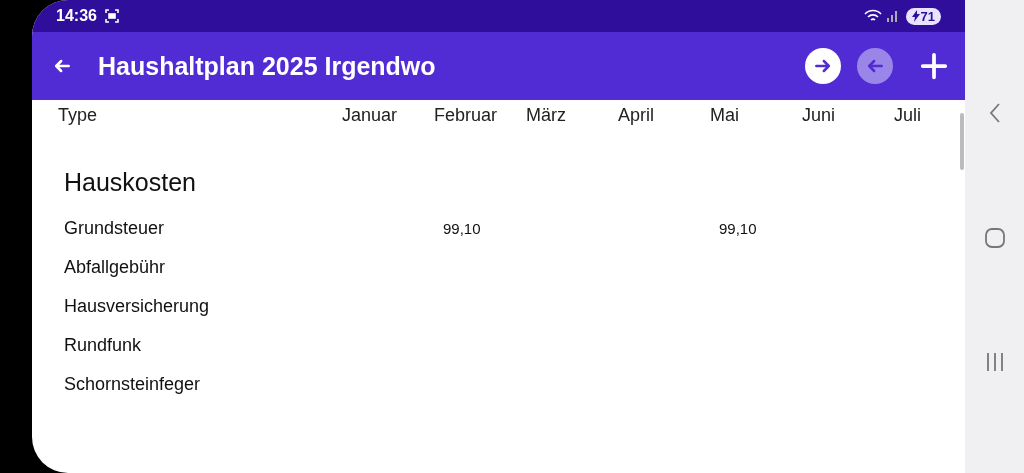 Image resolution: width=1024 pixels, height=473 pixels. I want to click on signal-icon, so click(892, 16).